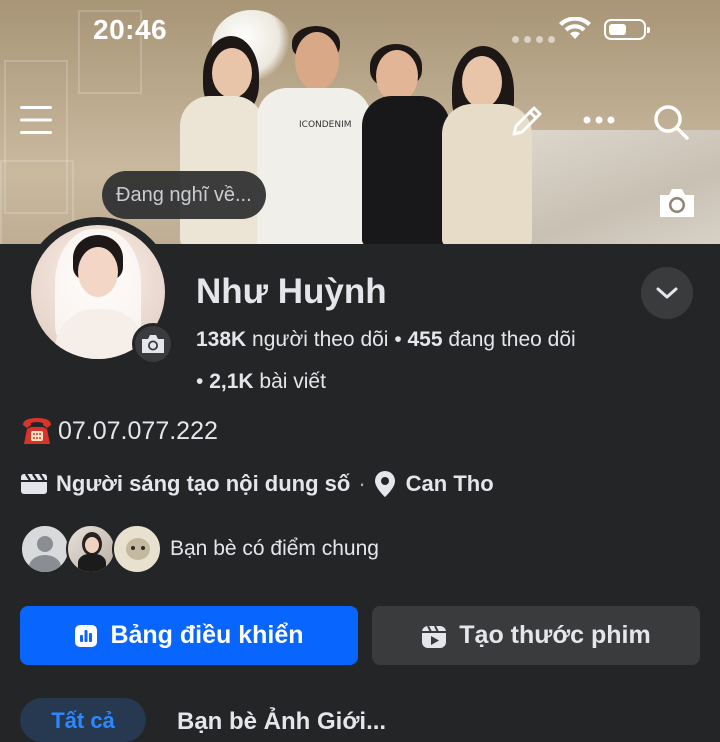 This screenshot has height=742, width=720. I want to click on telephone-emoji-icon, so click(37, 431).